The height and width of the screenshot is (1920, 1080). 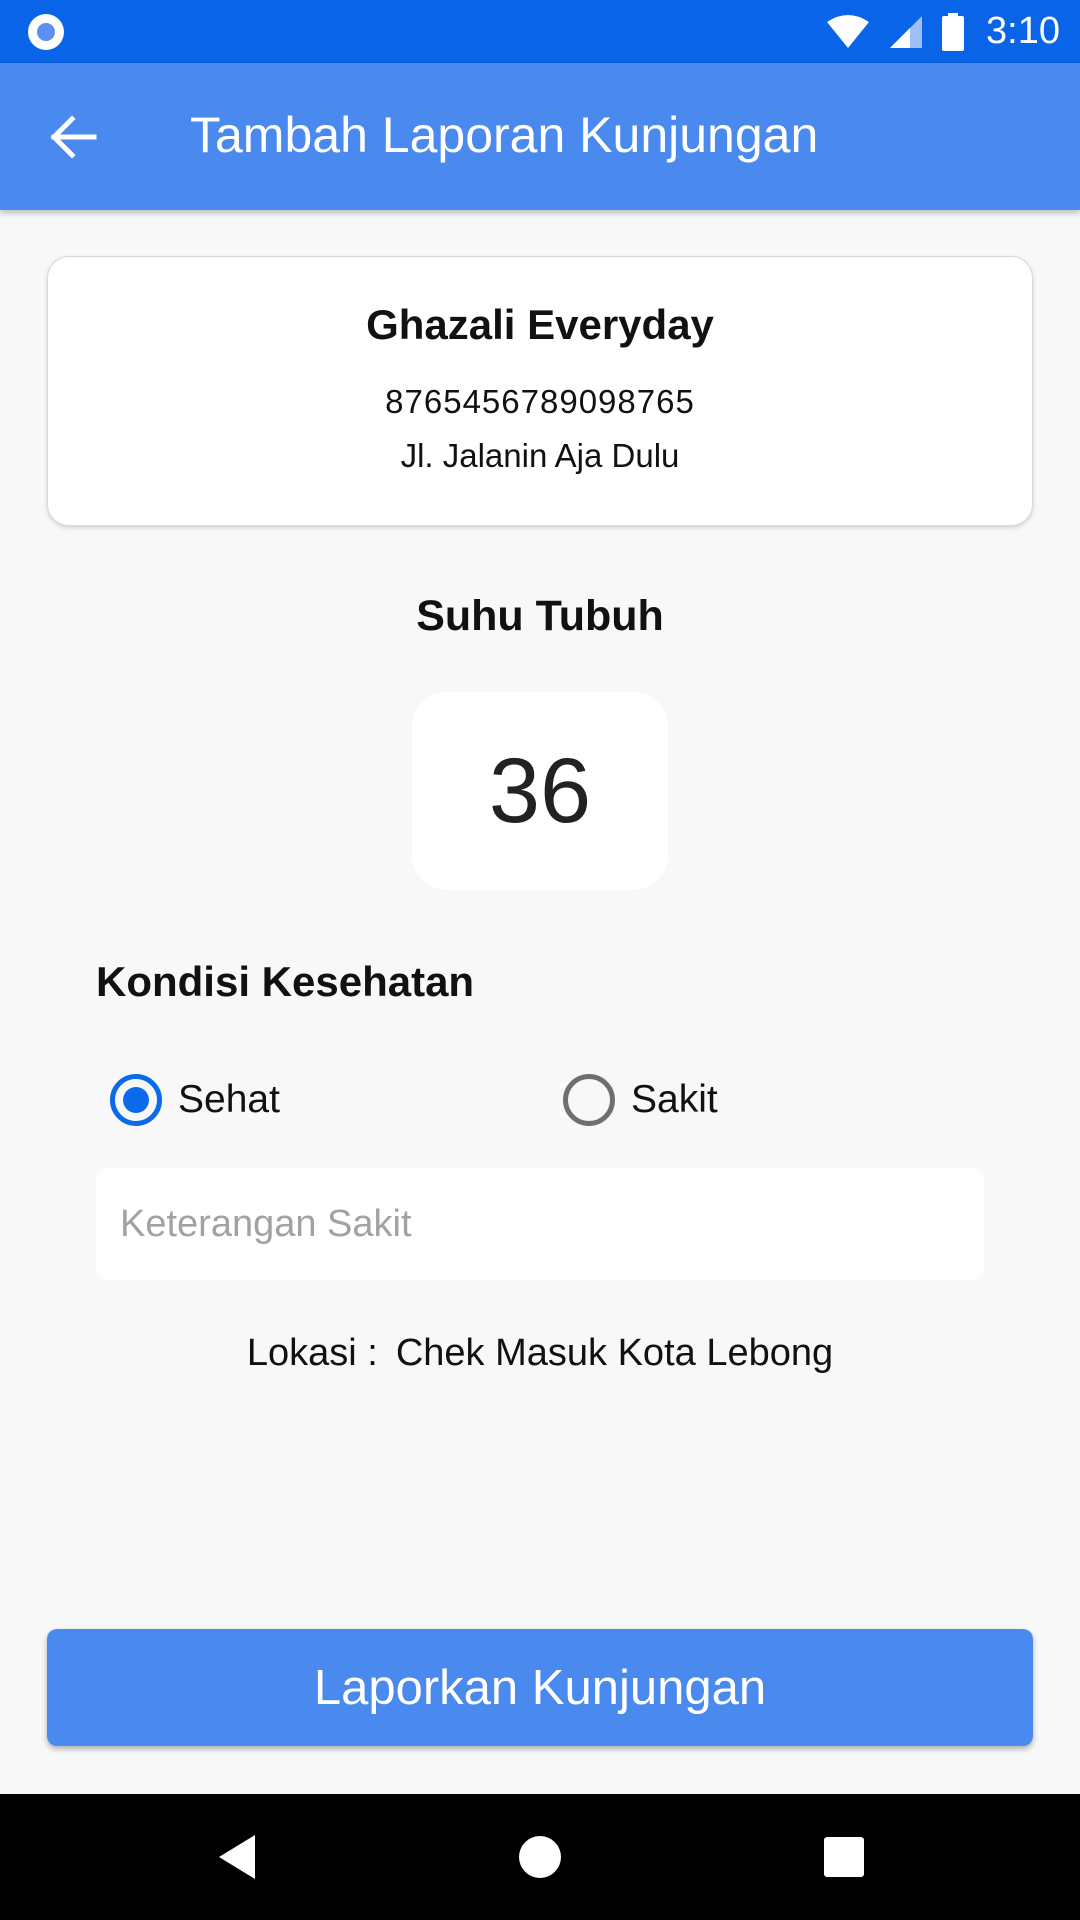 I want to click on health-condition-label: Kondisi Kesehatan, so click(x=285, y=981).